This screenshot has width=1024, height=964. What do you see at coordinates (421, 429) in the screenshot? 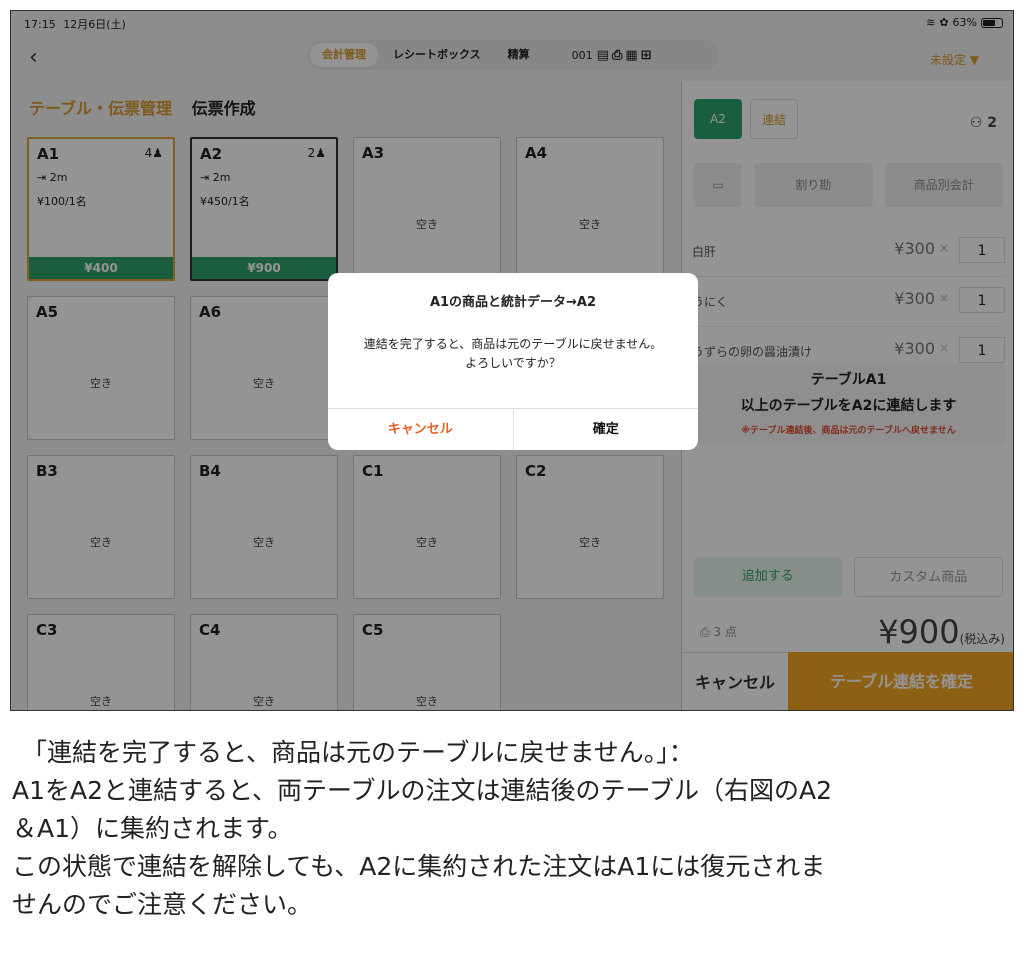
I see `dialog-cancel-button: キャンセル` at bounding box center [421, 429].